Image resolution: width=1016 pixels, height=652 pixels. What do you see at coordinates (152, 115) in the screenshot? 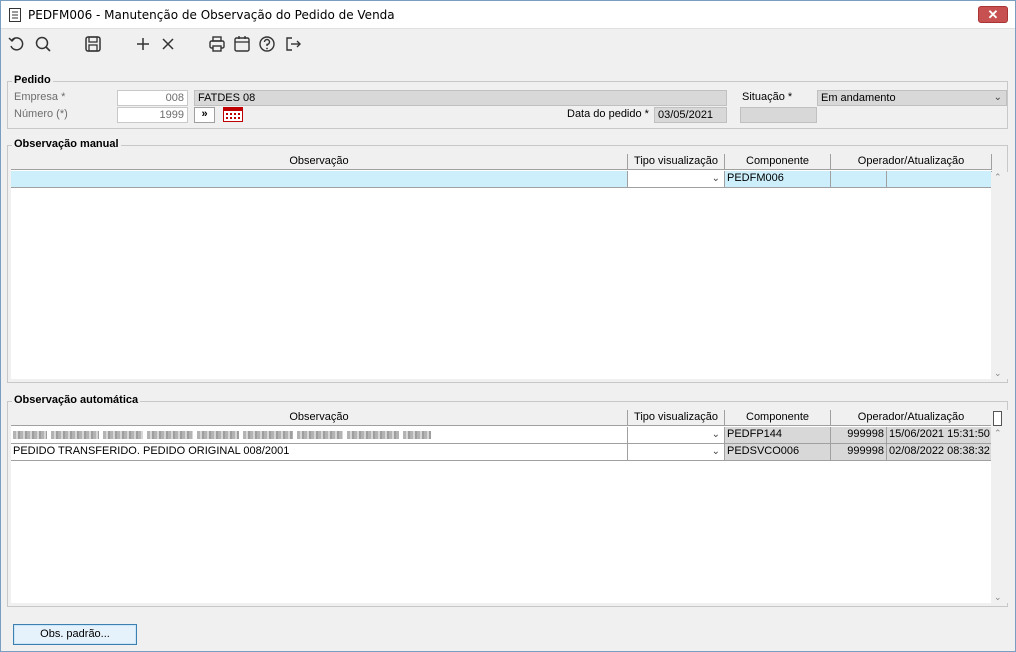
I see `numero-input: 1999` at bounding box center [152, 115].